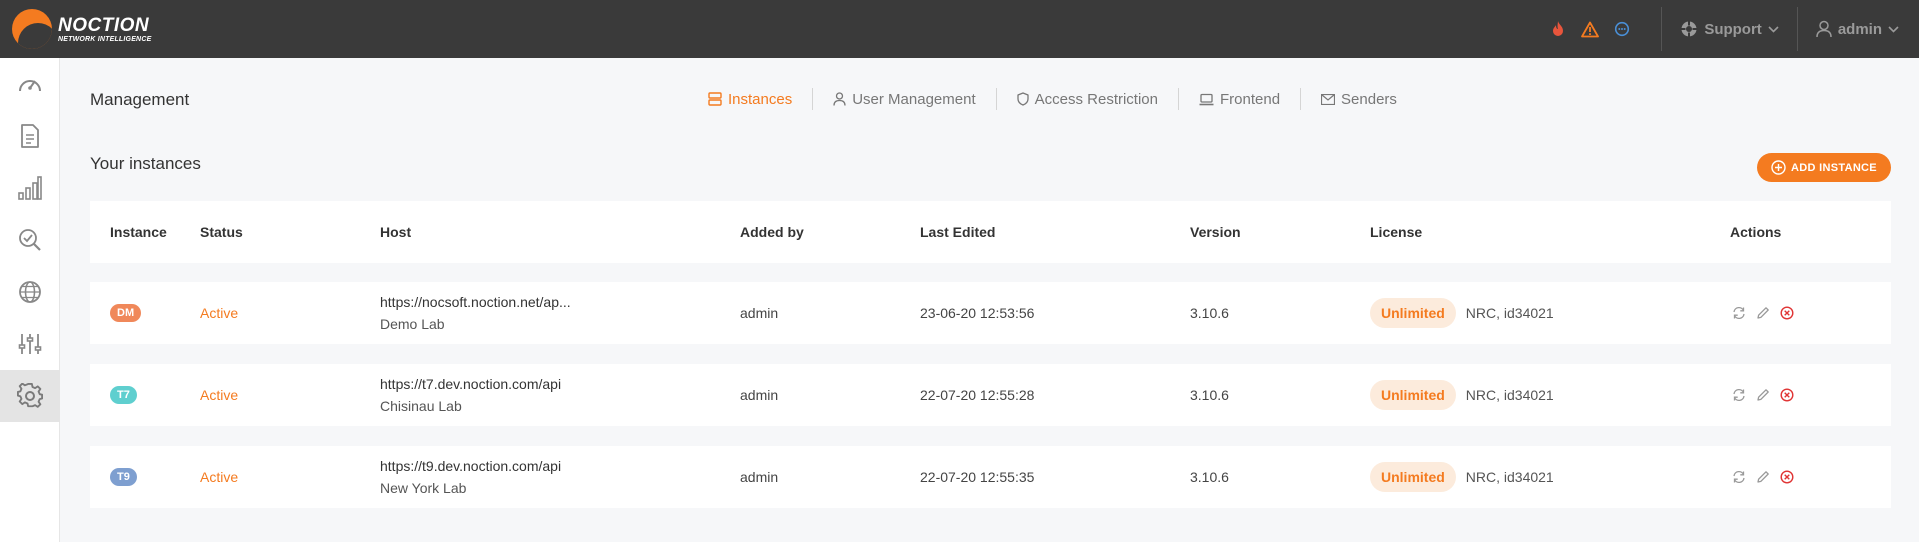 The height and width of the screenshot is (542, 1919). I want to click on tab-user-management: User Management, so click(903, 99).